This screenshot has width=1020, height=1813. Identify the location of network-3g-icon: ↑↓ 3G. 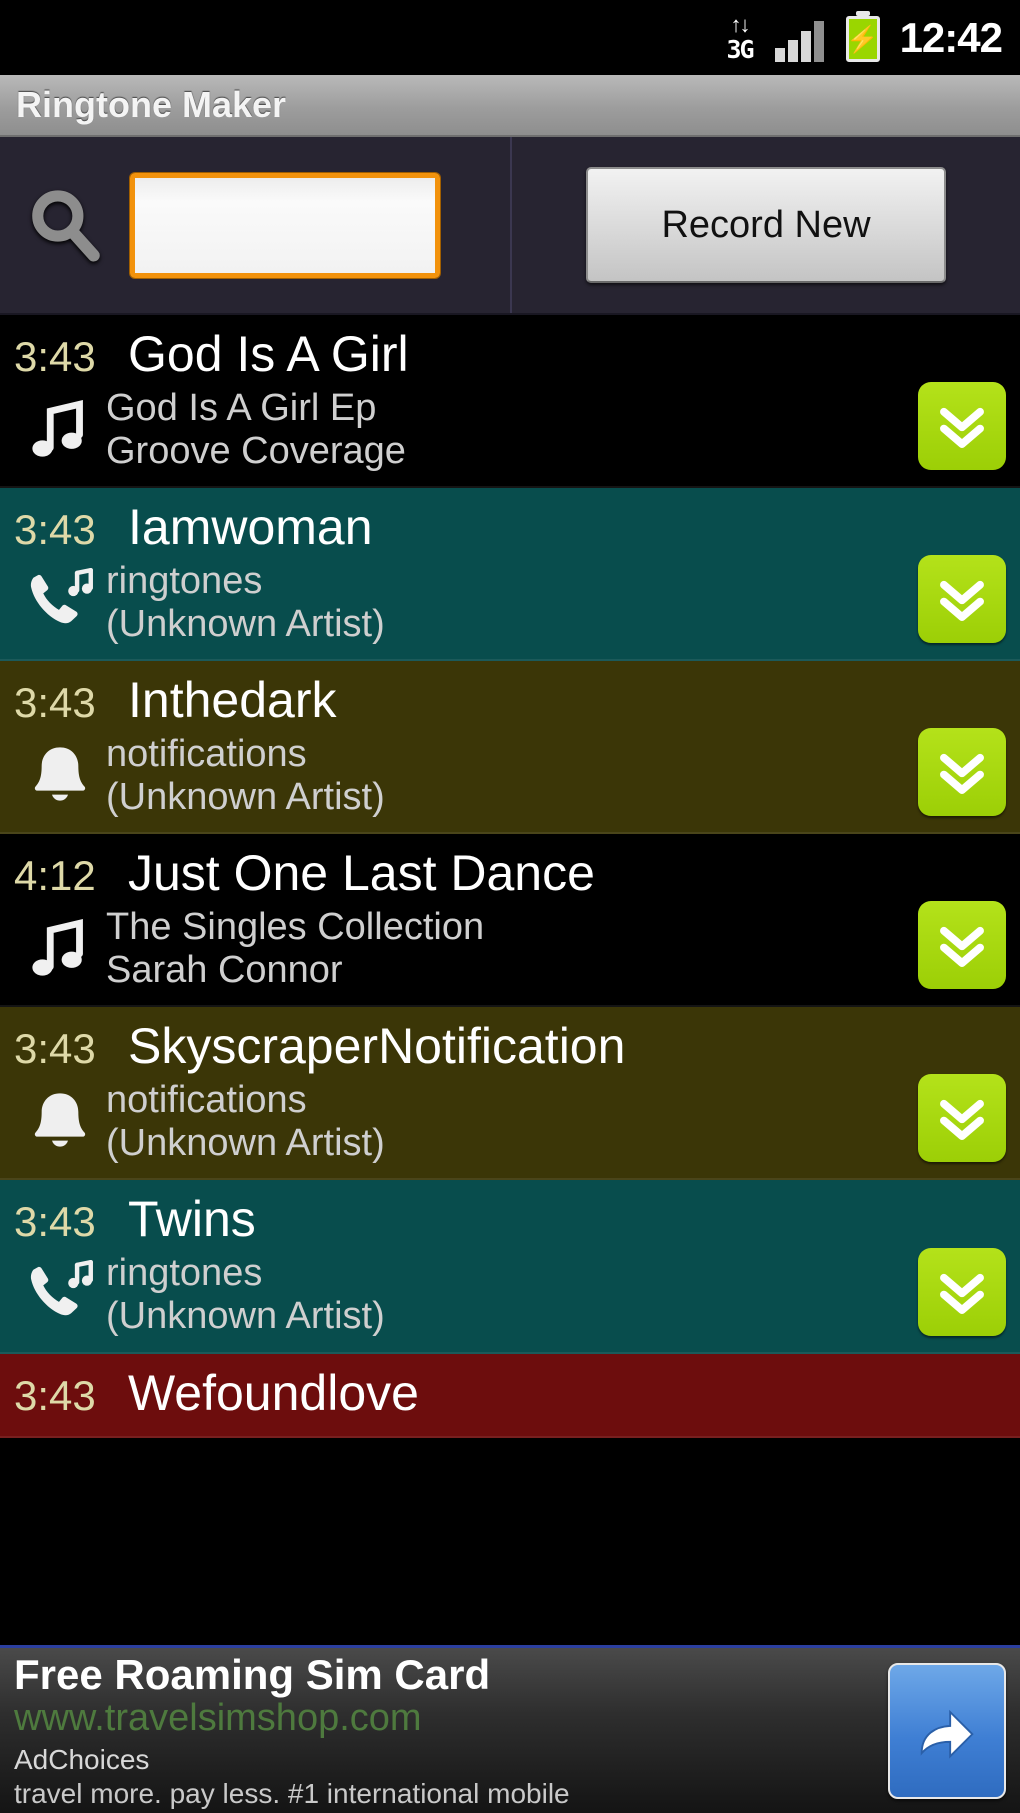
(740, 37).